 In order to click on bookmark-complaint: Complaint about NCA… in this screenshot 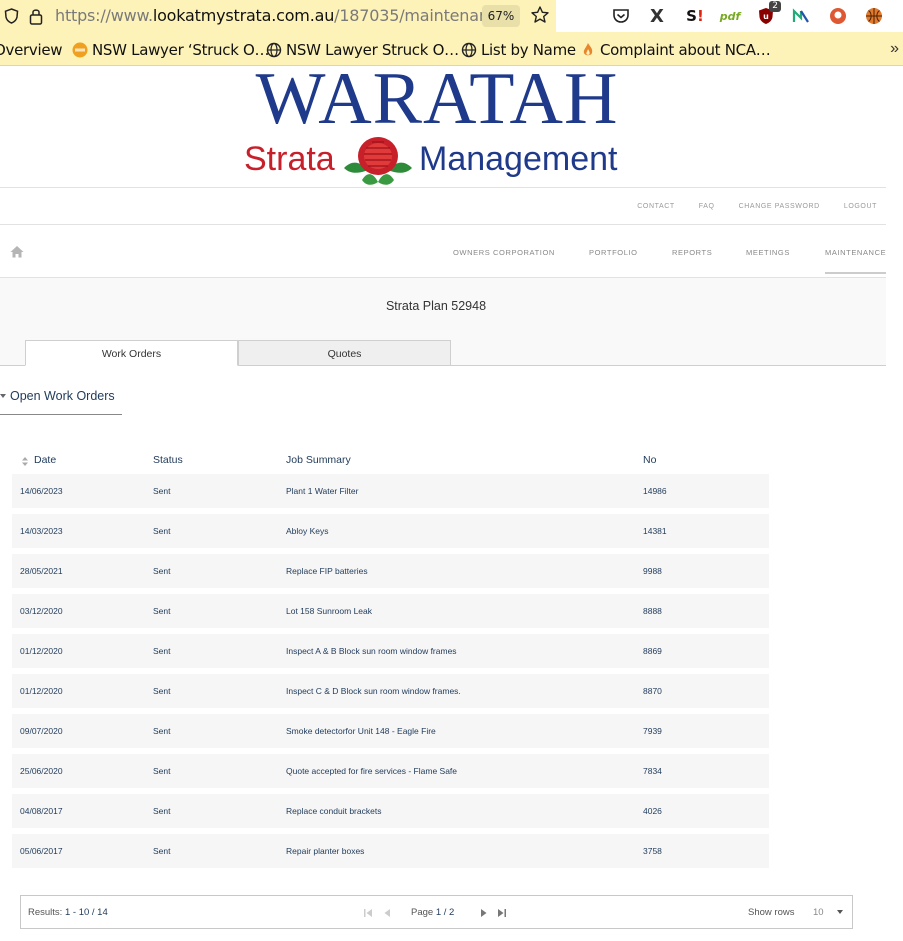, I will do `click(675, 50)`.